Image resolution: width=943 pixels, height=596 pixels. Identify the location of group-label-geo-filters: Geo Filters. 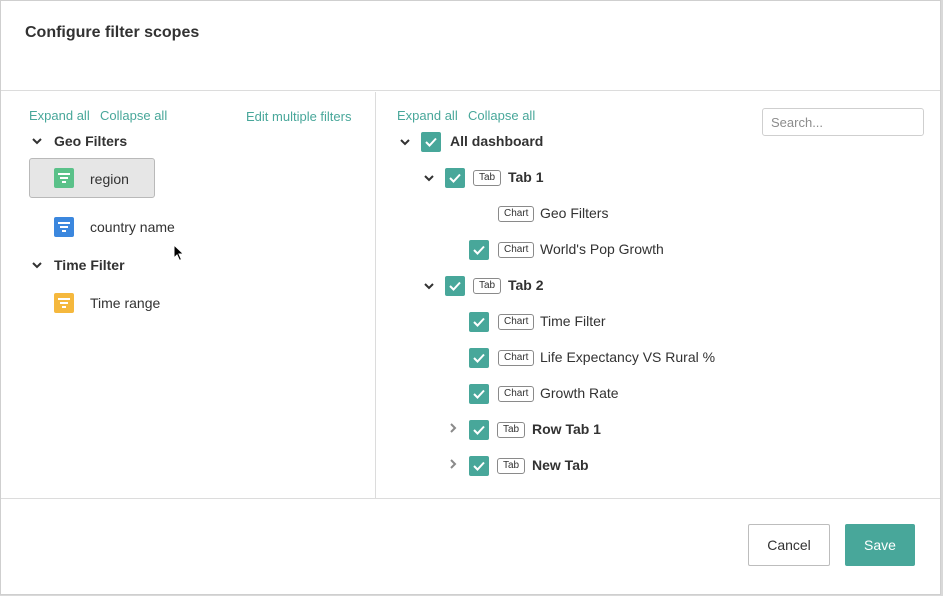
(91, 141).